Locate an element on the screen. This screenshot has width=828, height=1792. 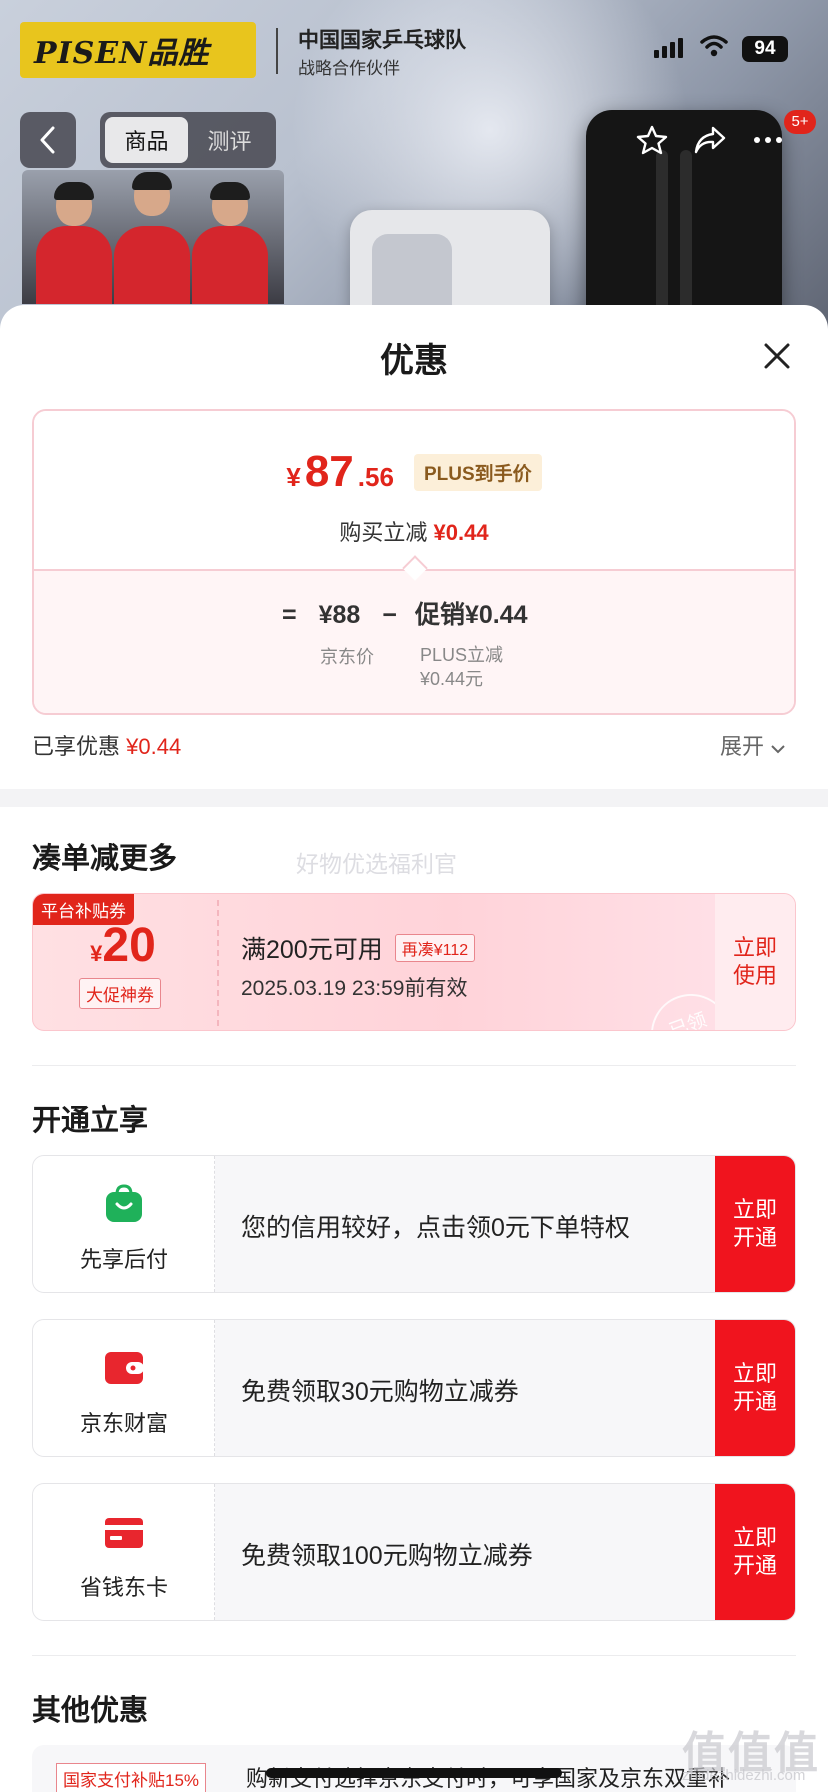
chevron-left-icon is located at coordinates (47, 140).